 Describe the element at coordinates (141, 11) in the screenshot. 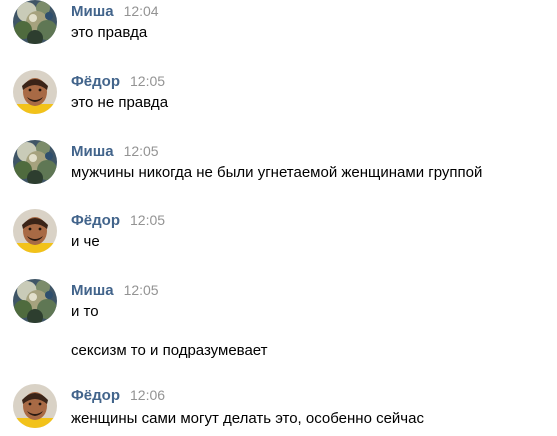

I see `message-timestamp: 12:04` at that location.